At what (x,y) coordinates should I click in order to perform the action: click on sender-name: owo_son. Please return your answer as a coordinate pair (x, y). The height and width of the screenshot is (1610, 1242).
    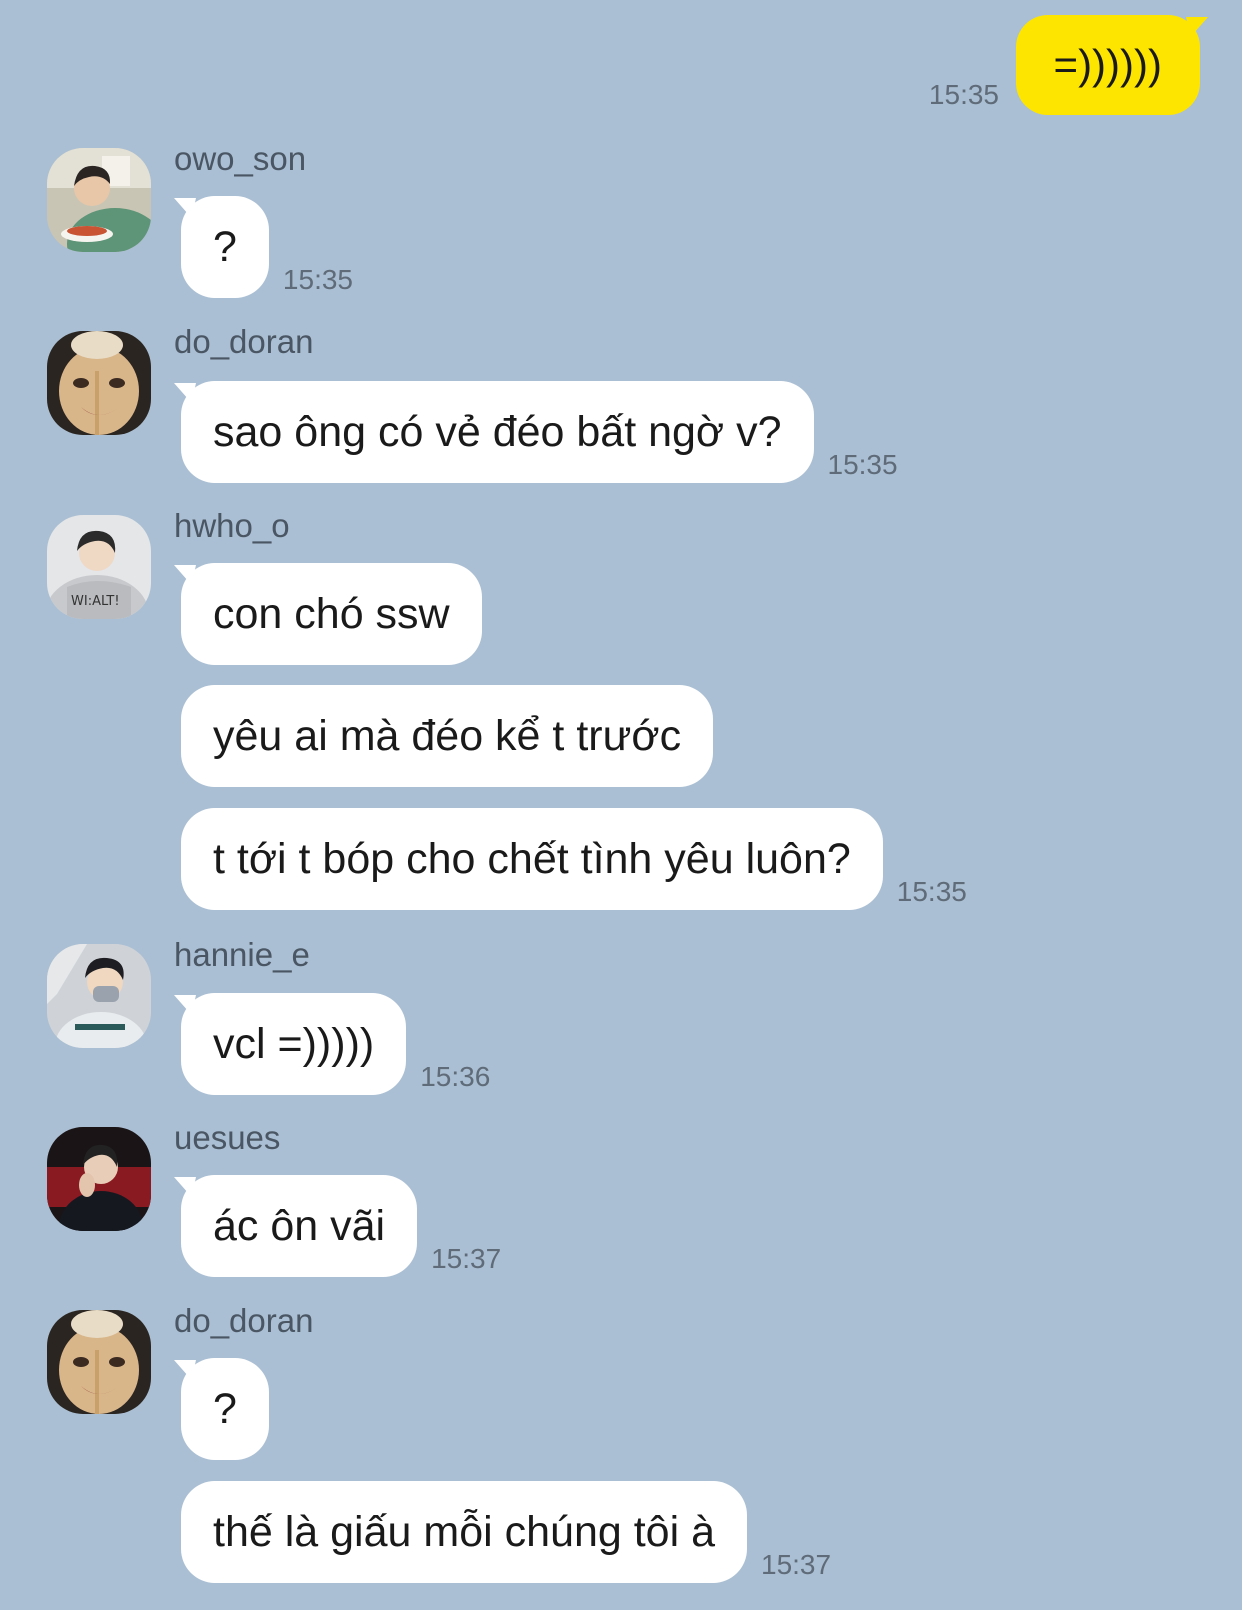
    Looking at the image, I should click on (240, 158).